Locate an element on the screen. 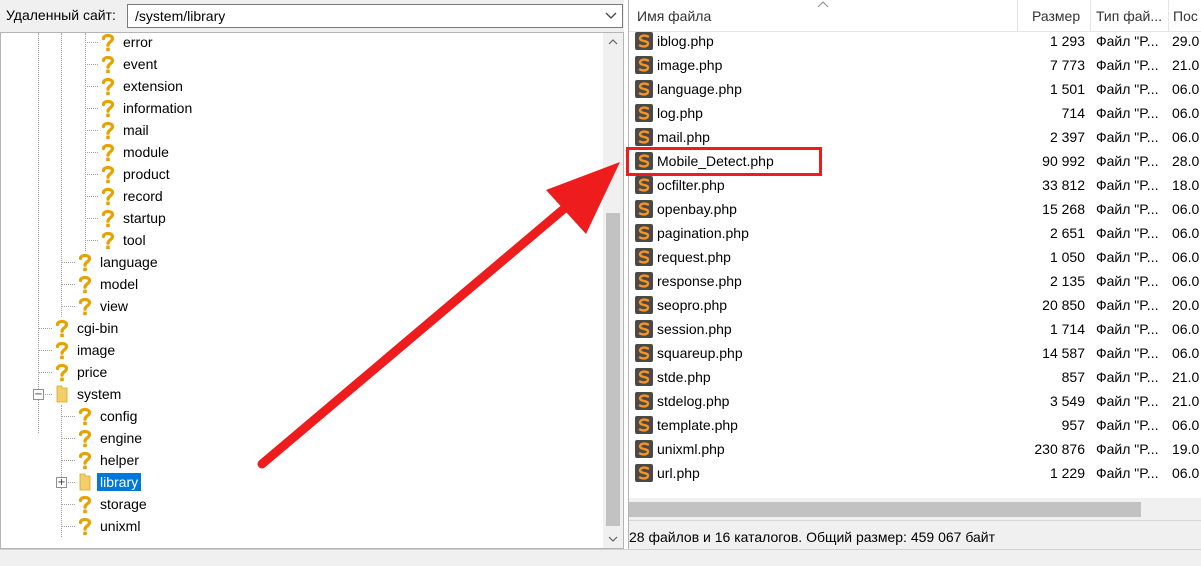 The height and width of the screenshot is (566, 1201). php-file-icon is located at coordinates (644, 209).